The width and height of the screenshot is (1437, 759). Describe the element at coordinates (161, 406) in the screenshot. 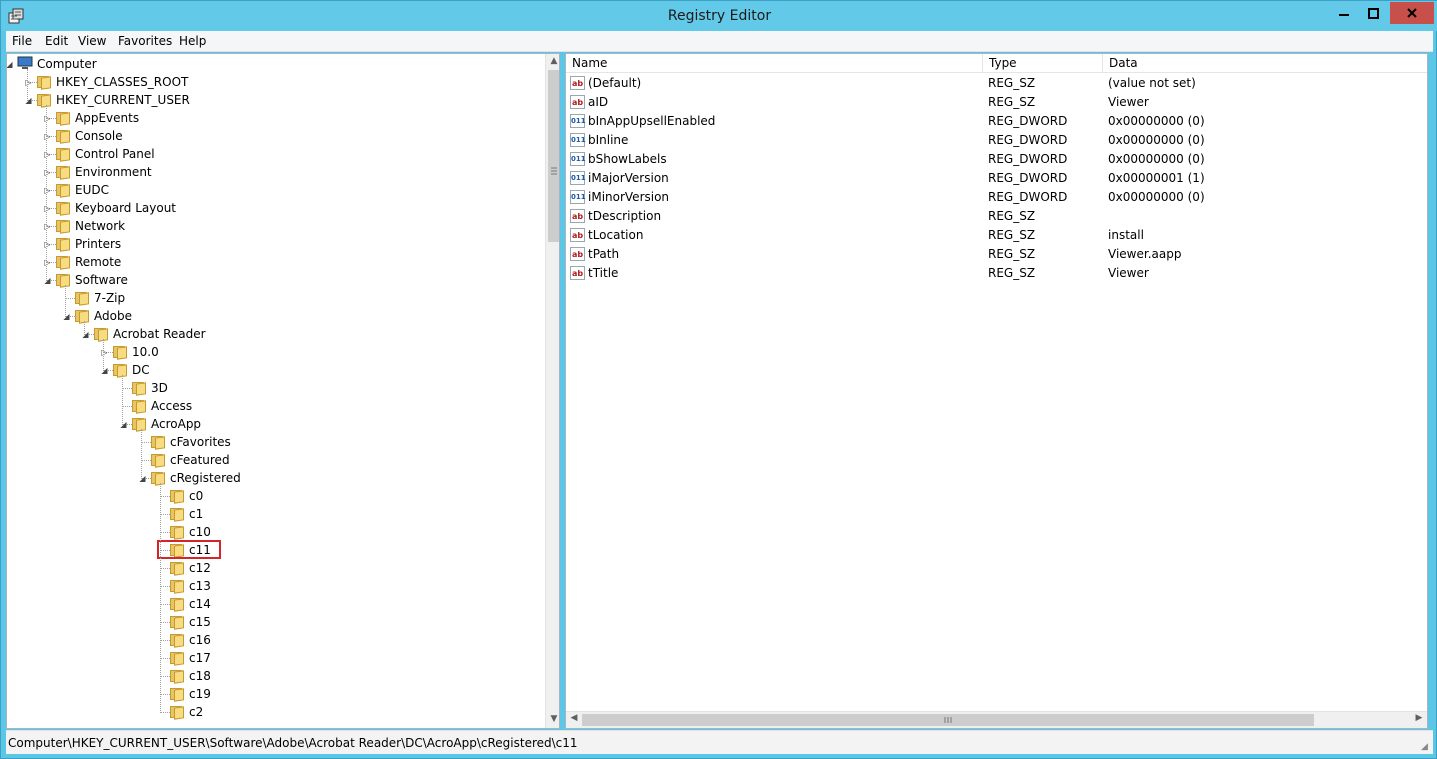

I see `tree-item: Access` at that location.